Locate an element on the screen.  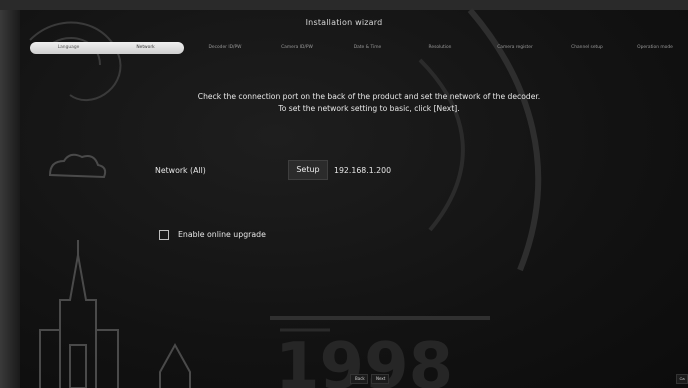
step-camera-id-pw: Camera ID/PW is located at coordinates (297, 48).